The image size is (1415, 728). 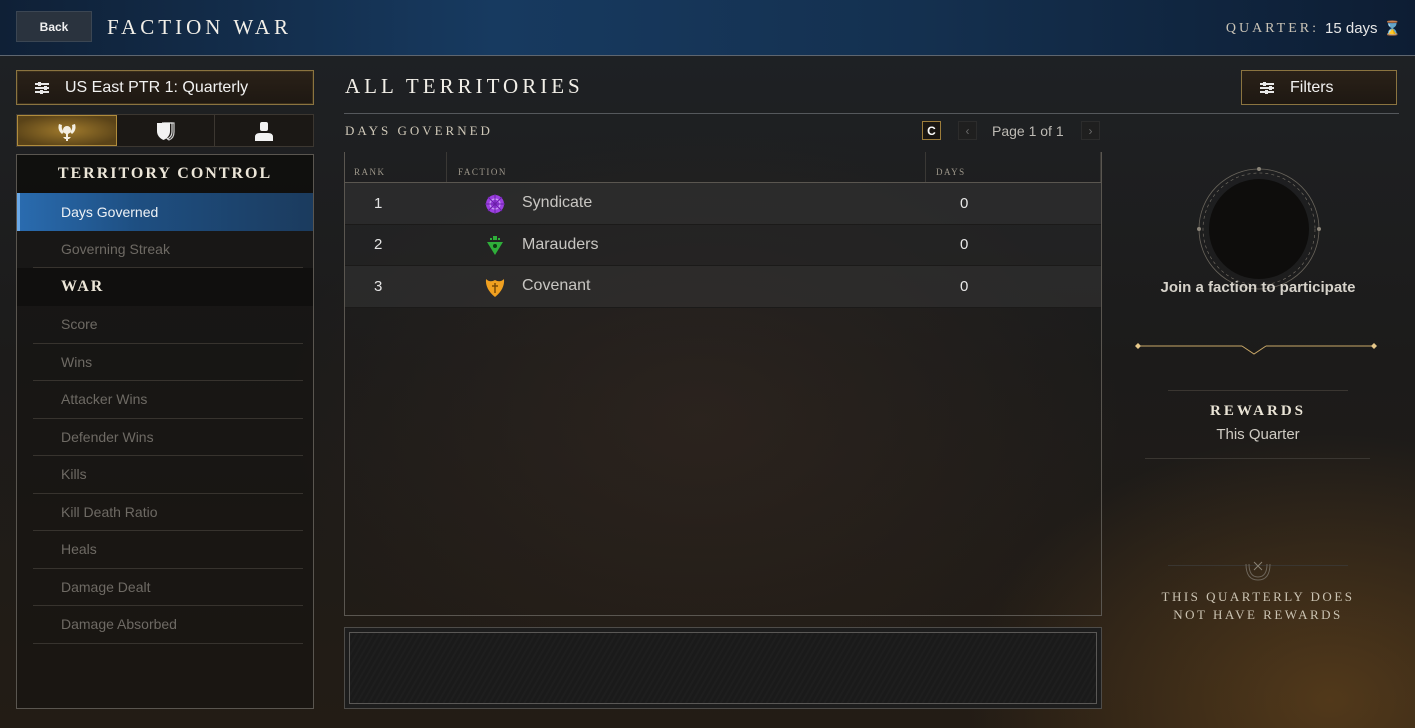 I want to click on back-button: Back, so click(x=54, y=26).